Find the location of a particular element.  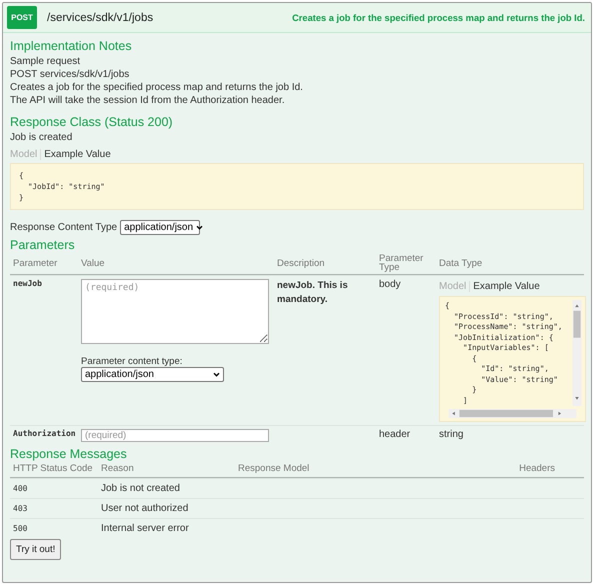

parameter-type: header is located at coordinates (394, 434).